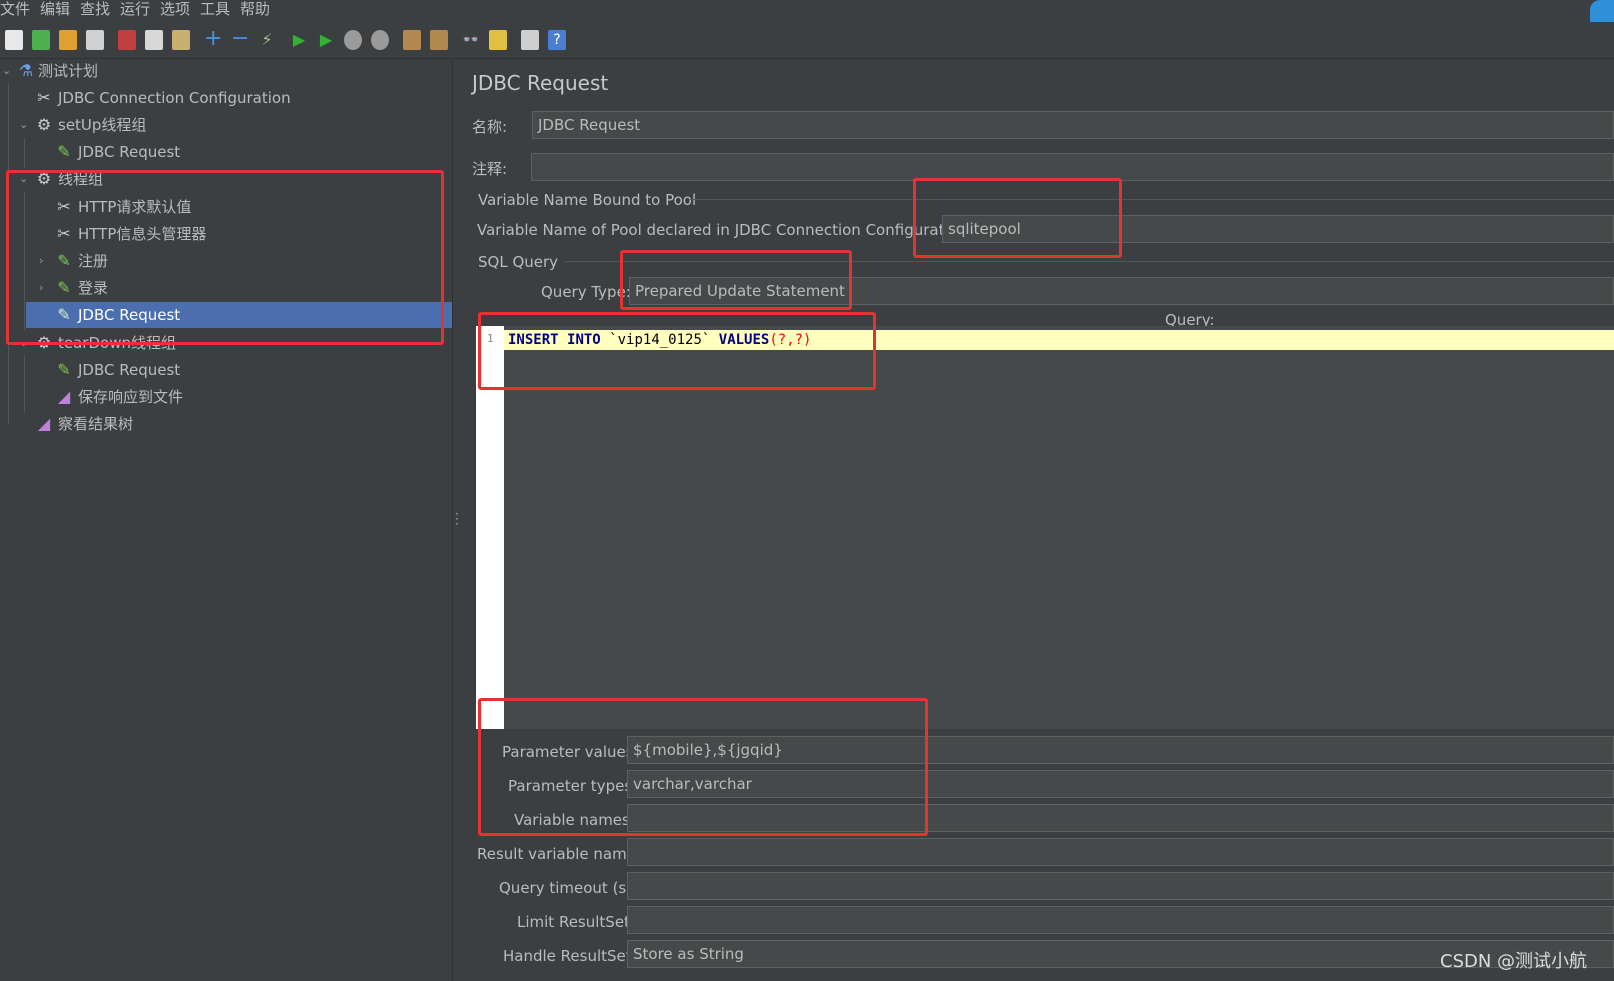 Image resolution: width=1614 pixels, height=981 pixels. What do you see at coordinates (736, 280) in the screenshot?
I see `highlight-box-query-type` at bounding box center [736, 280].